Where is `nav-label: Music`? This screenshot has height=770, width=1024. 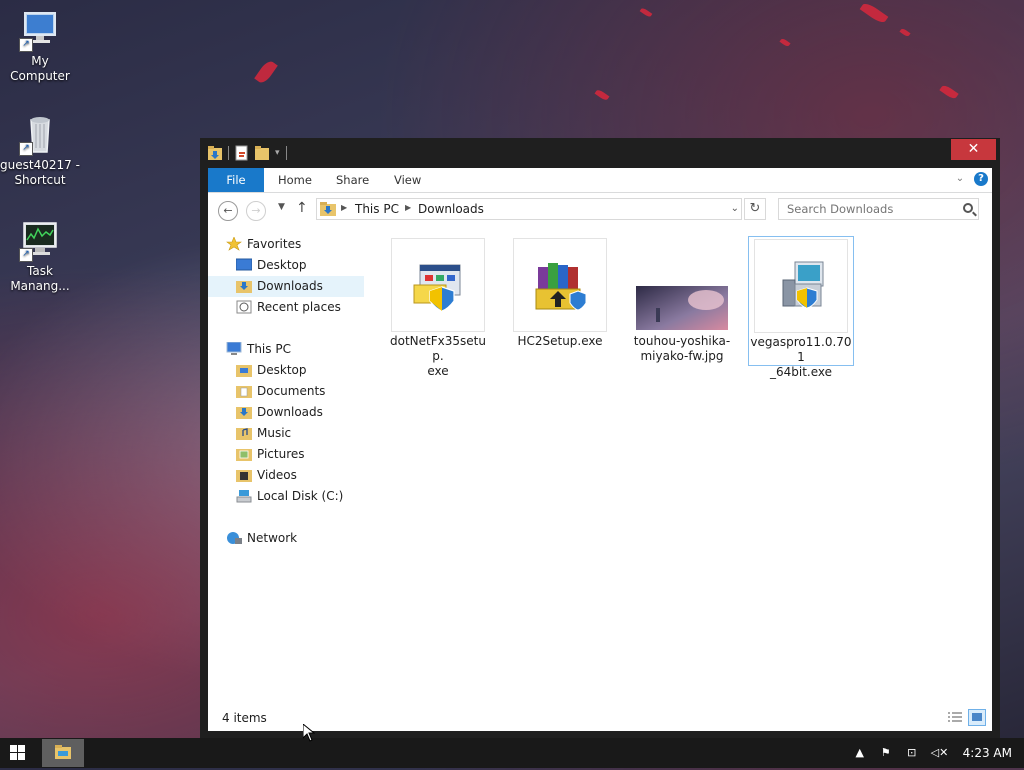 nav-label: Music is located at coordinates (274, 433).